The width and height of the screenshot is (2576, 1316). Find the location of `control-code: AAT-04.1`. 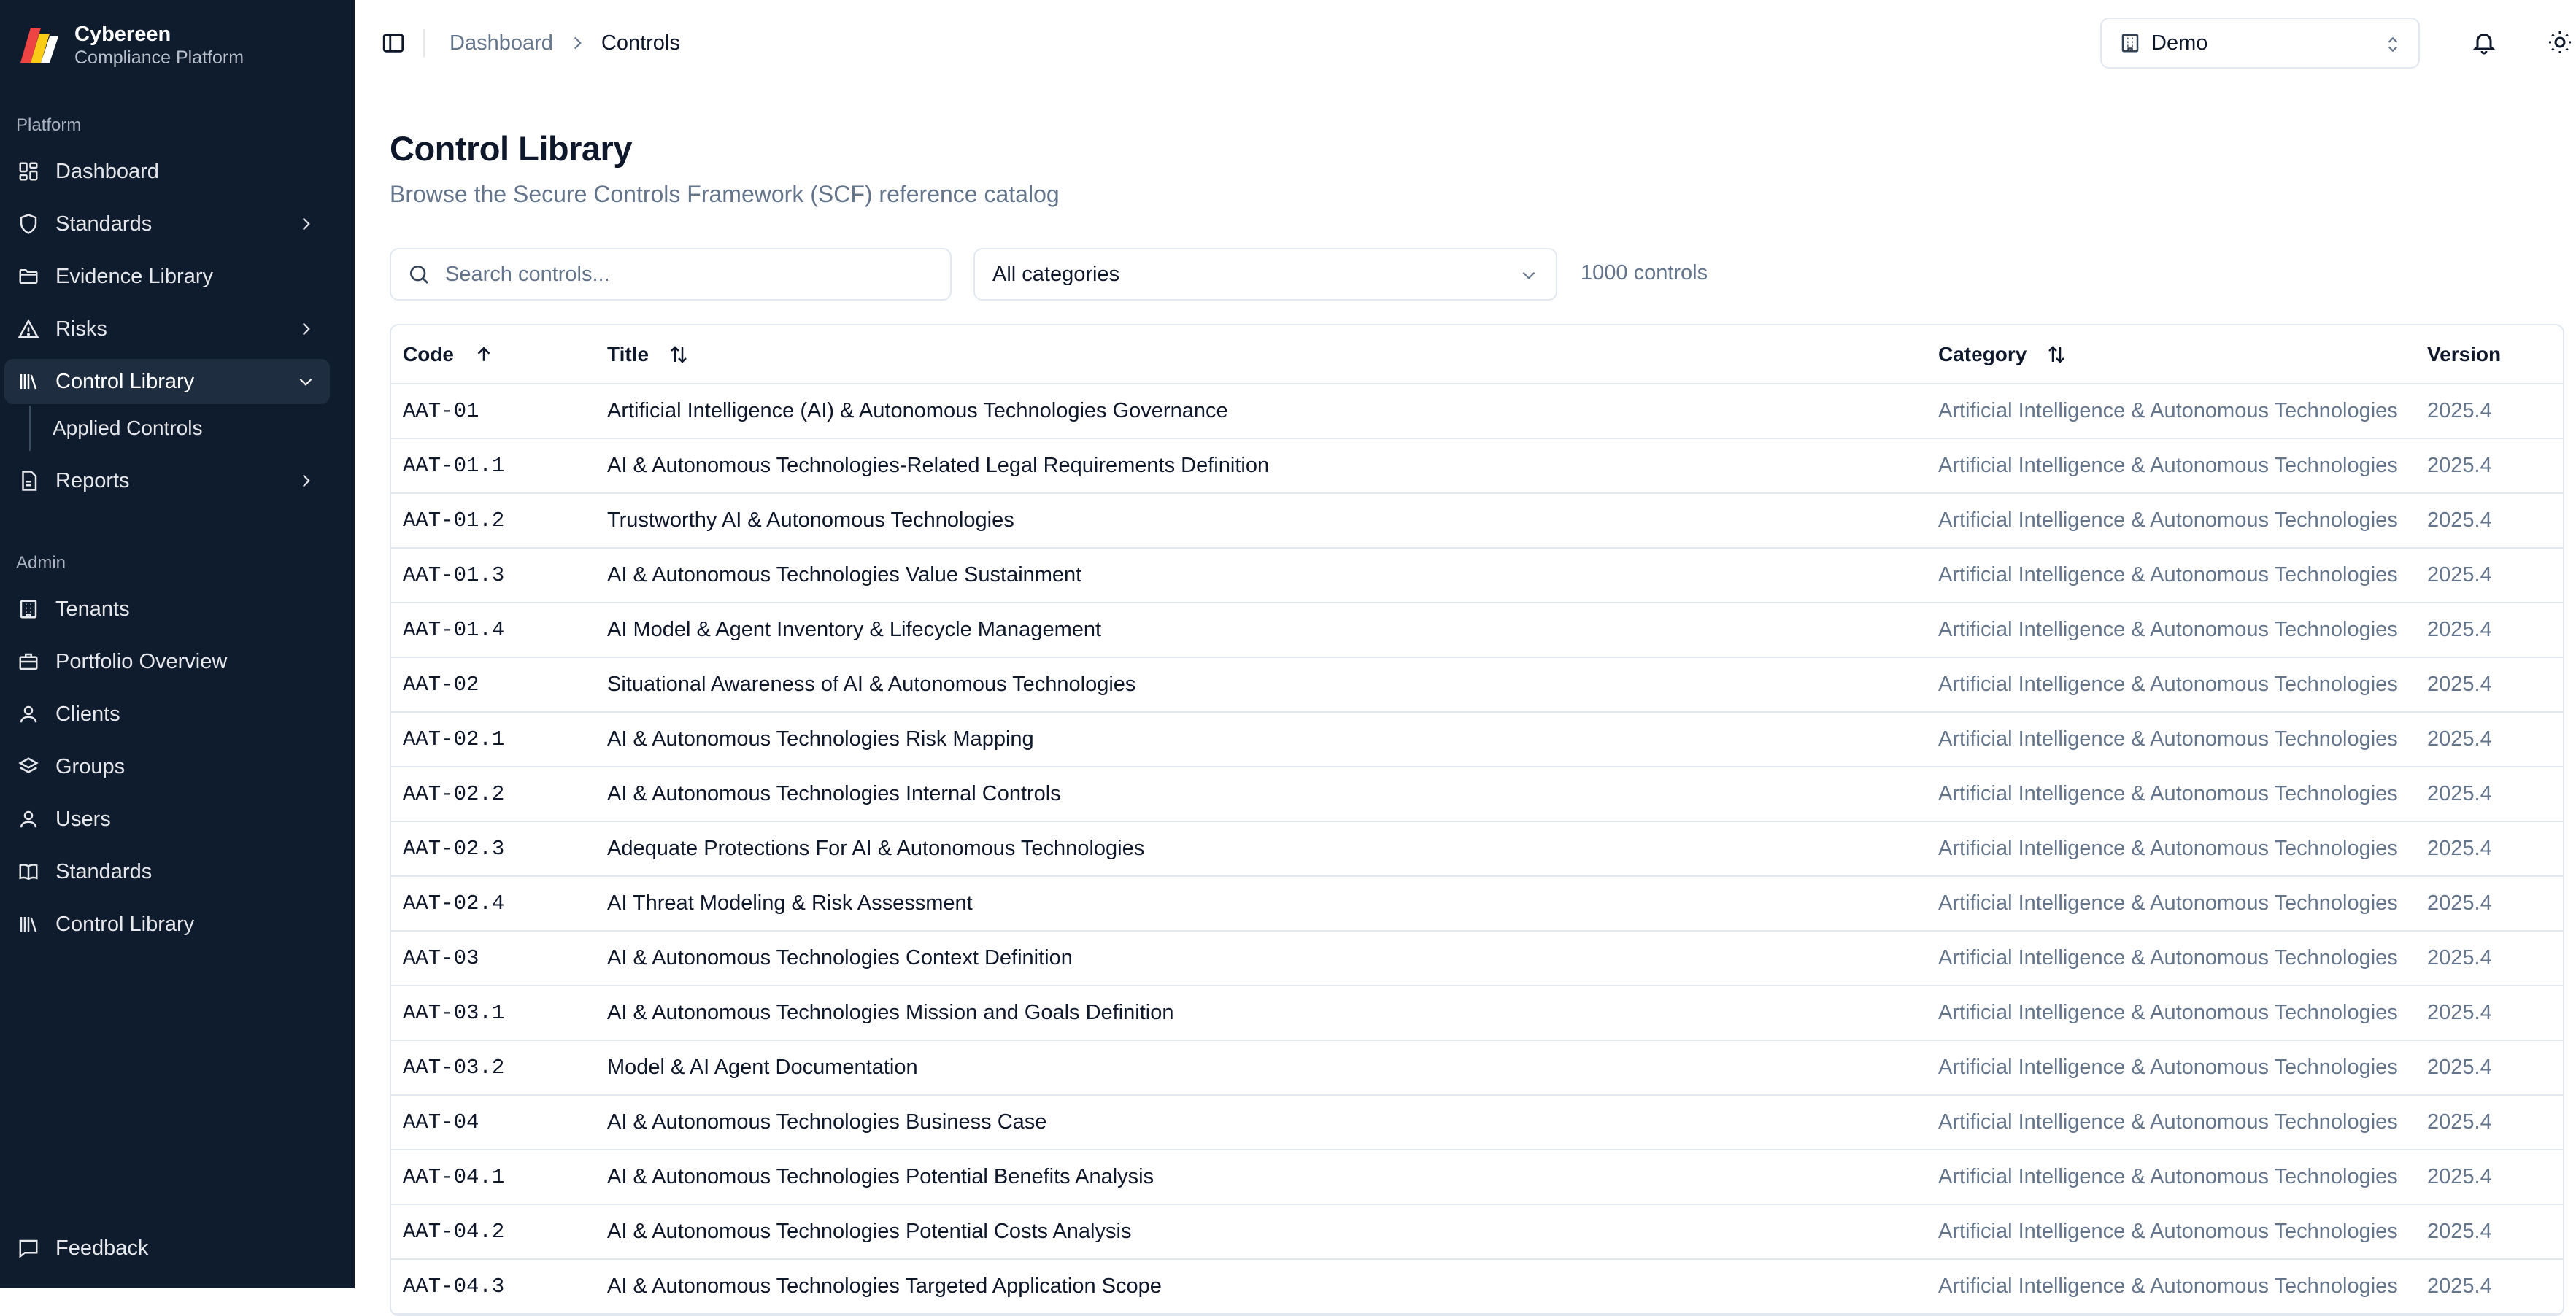

control-code: AAT-04.1 is located at coordinates (493, 1177).